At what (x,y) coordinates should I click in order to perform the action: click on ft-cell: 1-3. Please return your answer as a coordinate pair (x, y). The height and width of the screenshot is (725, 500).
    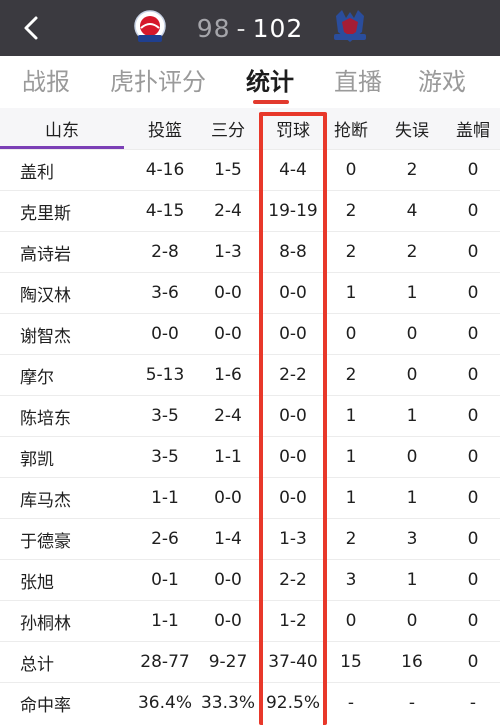
    Looking at the image, I should click on (293, 539).